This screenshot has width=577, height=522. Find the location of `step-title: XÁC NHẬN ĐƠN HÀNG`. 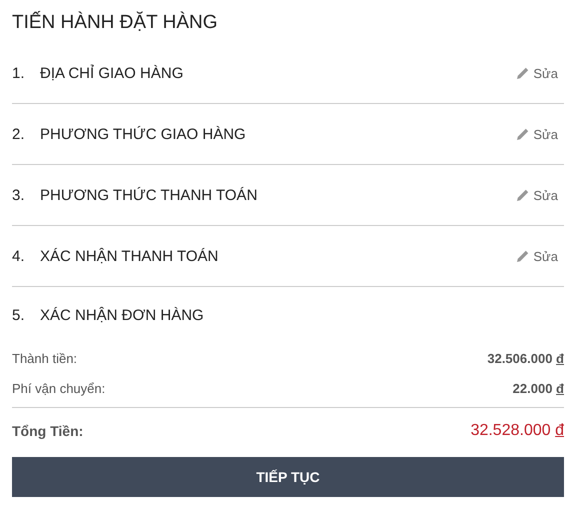

step-title: XÁC NHẬN ĐƠN HÀNG is located at coordinates (122, 315).